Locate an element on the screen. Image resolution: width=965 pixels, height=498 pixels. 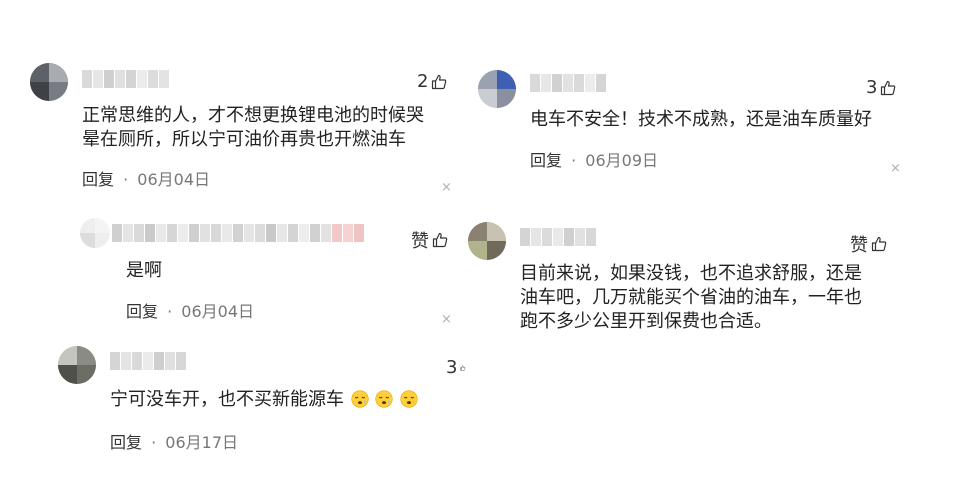
comment-date: 06月09日 is located at coordinates (622, 160).